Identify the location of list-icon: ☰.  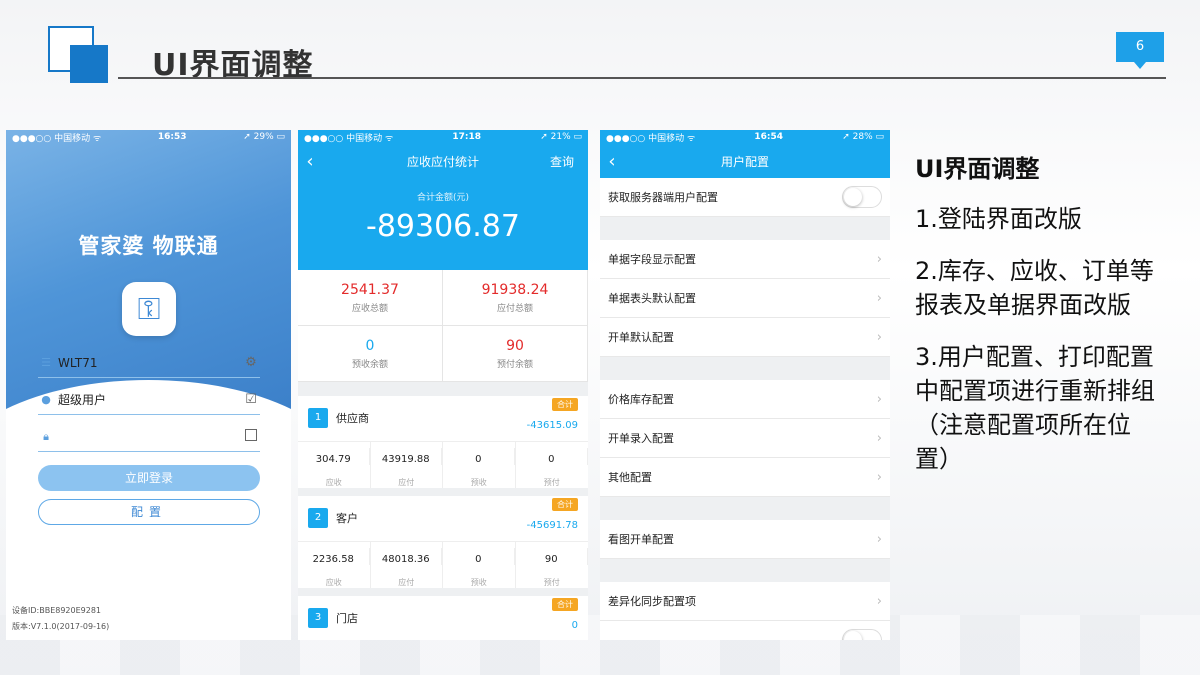
(46, 362).